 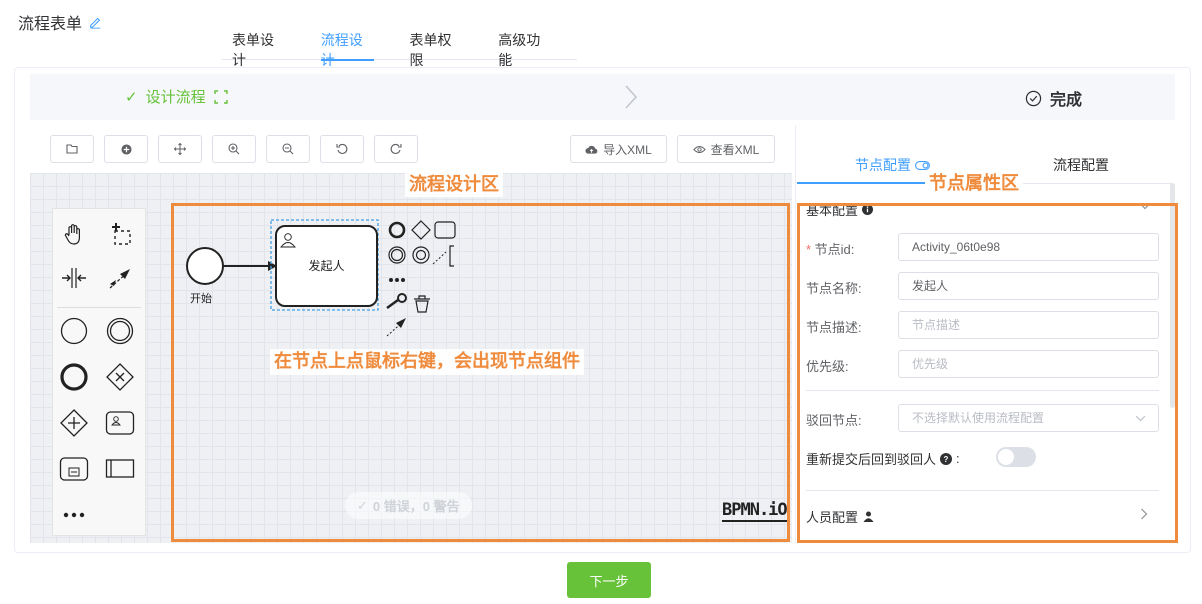 I want to click on plus-circle-icon, so click(x=126, y=149).